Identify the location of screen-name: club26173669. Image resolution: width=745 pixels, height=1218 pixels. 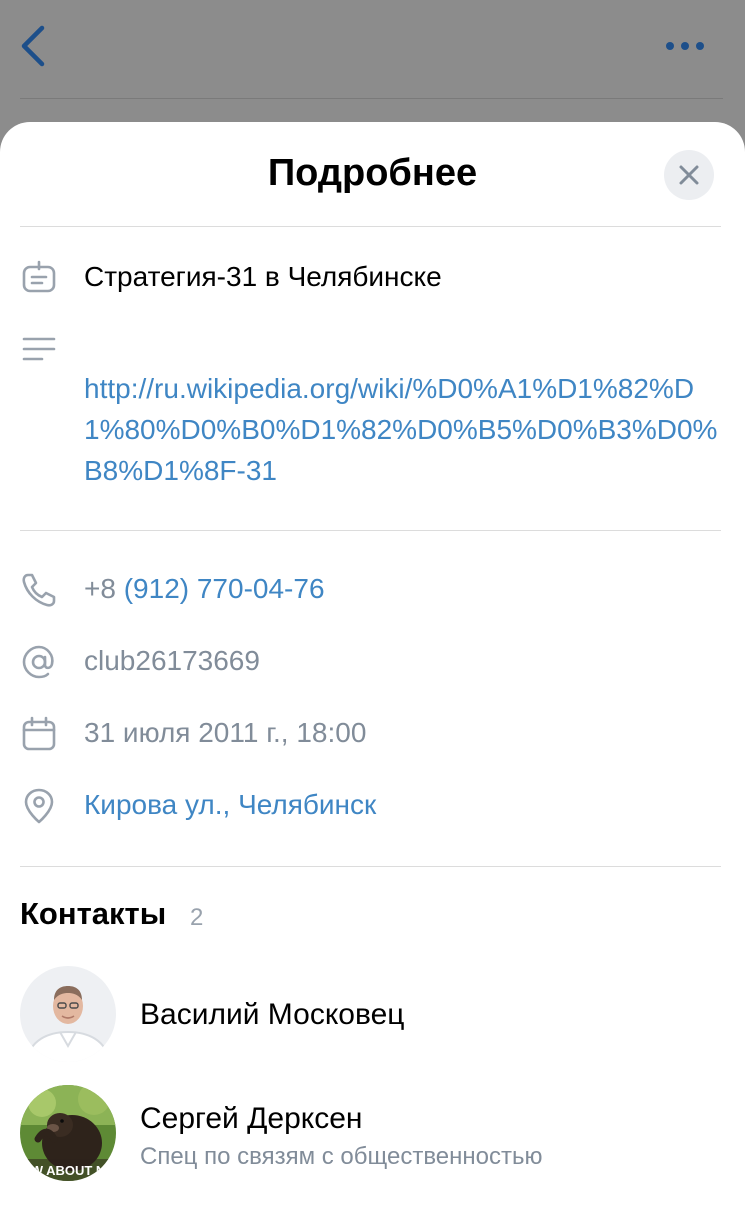
(172, 660).